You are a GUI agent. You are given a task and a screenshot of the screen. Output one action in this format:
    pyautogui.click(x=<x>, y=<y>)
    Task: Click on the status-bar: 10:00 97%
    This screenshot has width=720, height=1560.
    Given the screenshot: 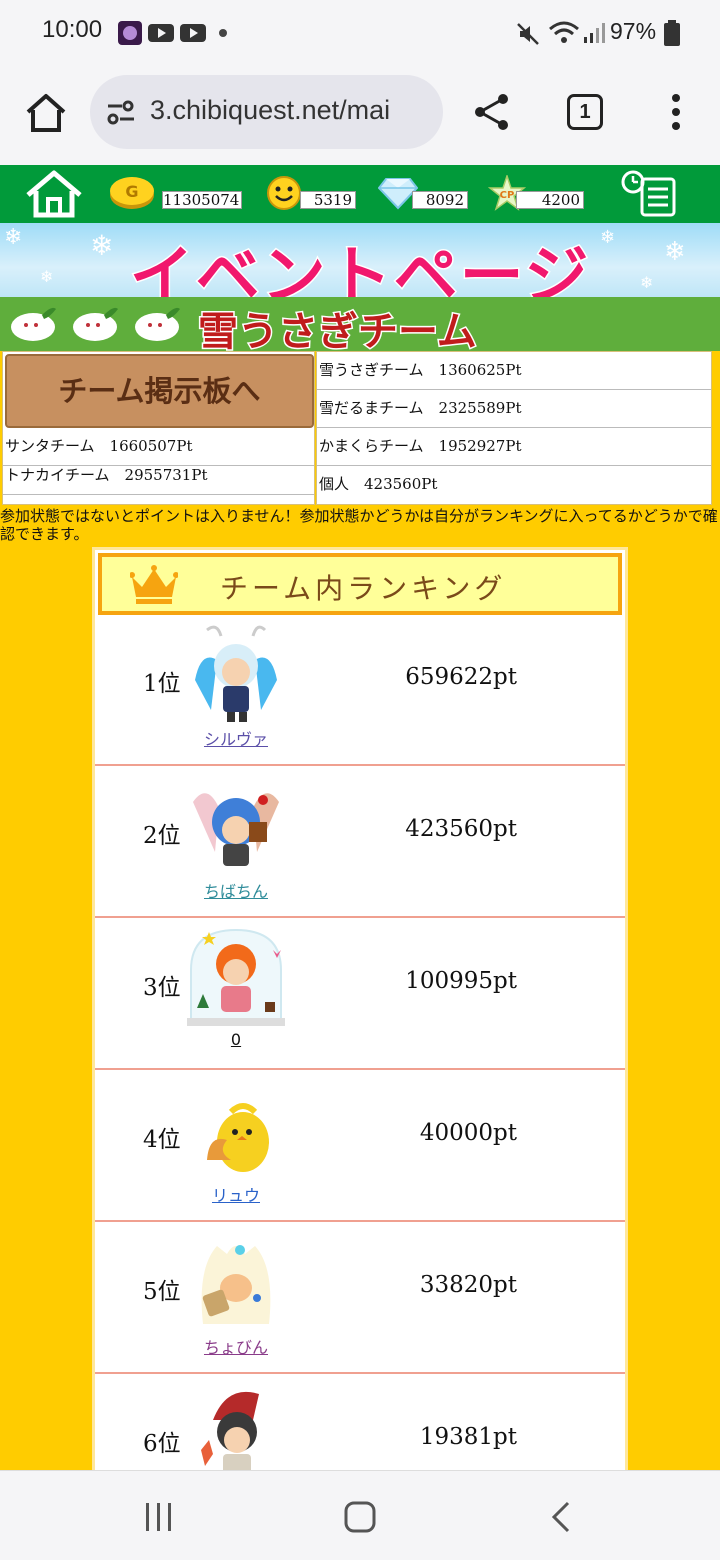 What is the action you would take?
    pyautogui.click(x=360, y=34)
    